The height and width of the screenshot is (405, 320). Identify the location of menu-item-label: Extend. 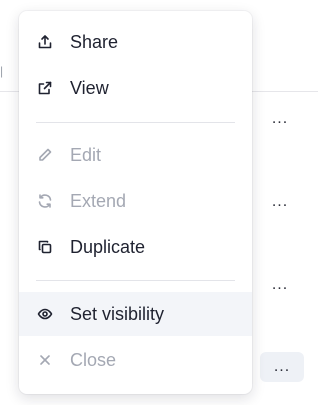
(98, 200).